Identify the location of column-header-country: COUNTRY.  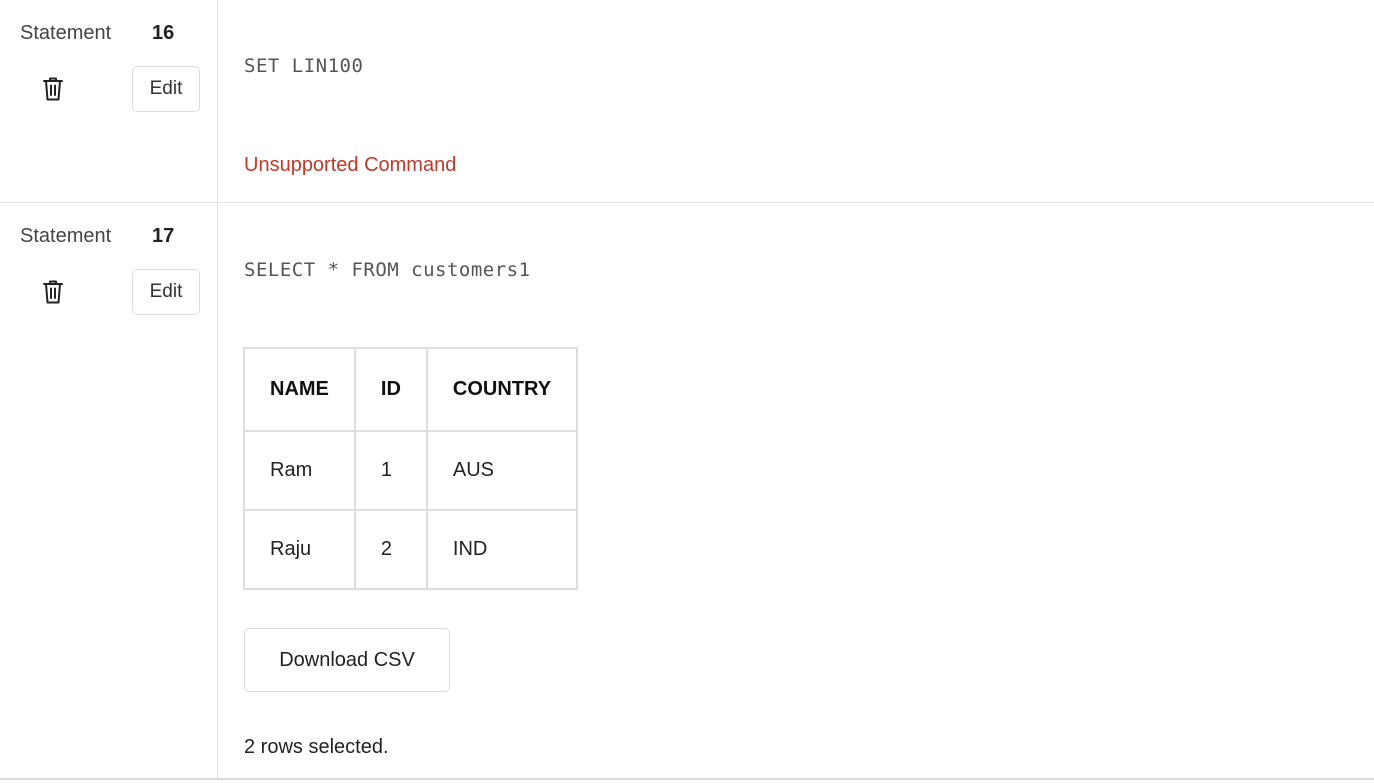
(502, 389).